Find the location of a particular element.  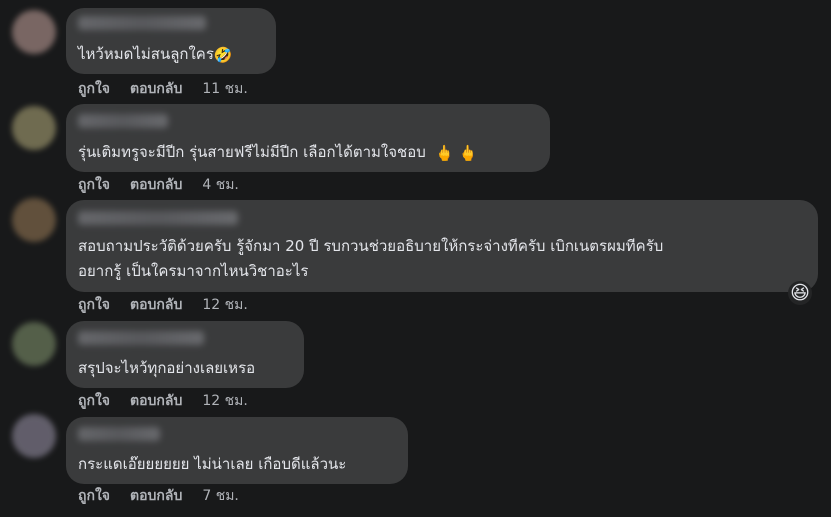

comment-bubble: สรุปจะไหว้ทุกอย่างเลยเหรอ is located at coordinates (185, 354).